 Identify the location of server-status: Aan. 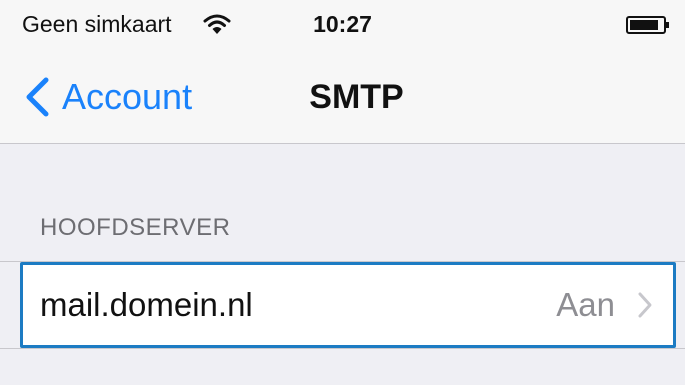
(585, 304).